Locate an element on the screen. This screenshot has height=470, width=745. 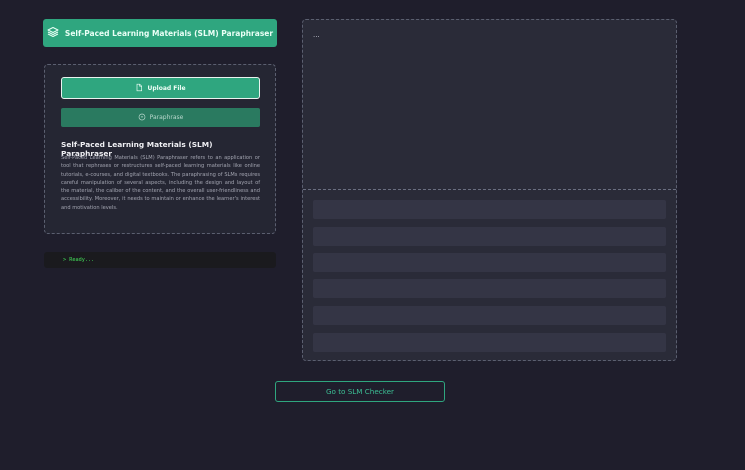
layers-icon is located at coordinates (53, 33).